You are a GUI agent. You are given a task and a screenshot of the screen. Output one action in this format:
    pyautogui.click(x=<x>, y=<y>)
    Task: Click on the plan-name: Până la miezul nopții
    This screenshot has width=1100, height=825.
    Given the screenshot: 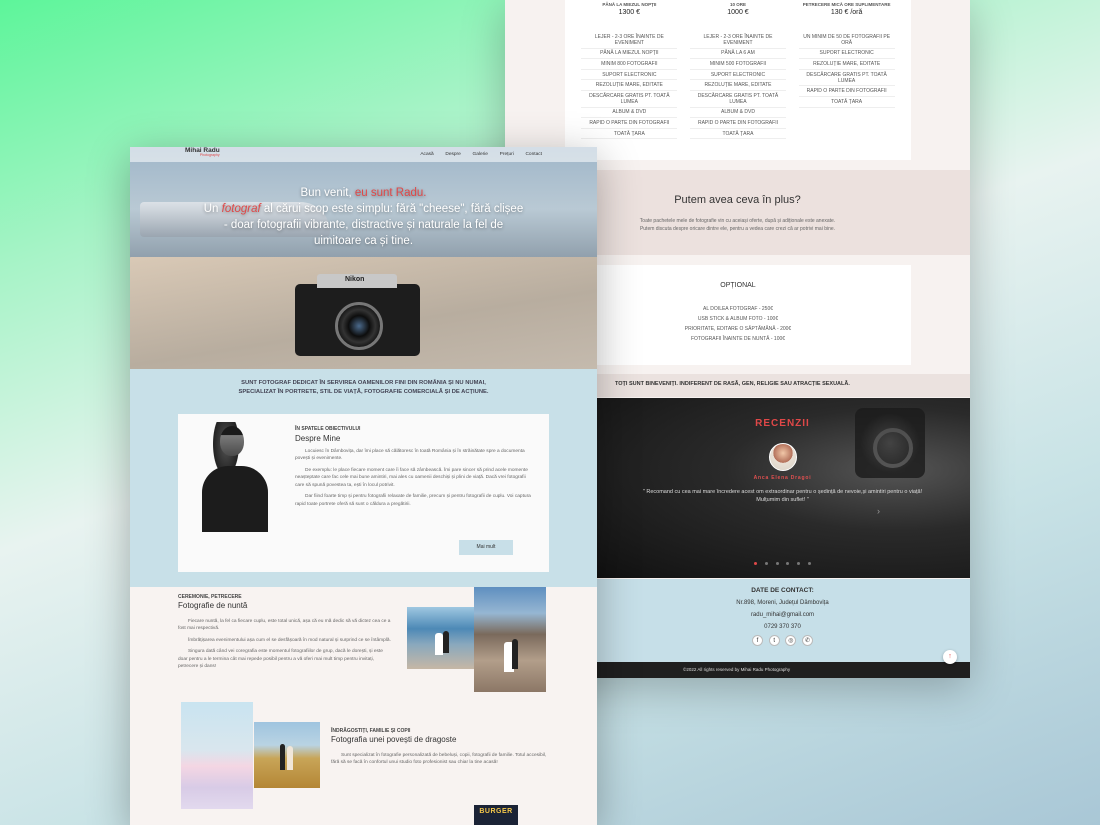 What is the action you would take?
    pyautogui.click(x=629, y=4)
    